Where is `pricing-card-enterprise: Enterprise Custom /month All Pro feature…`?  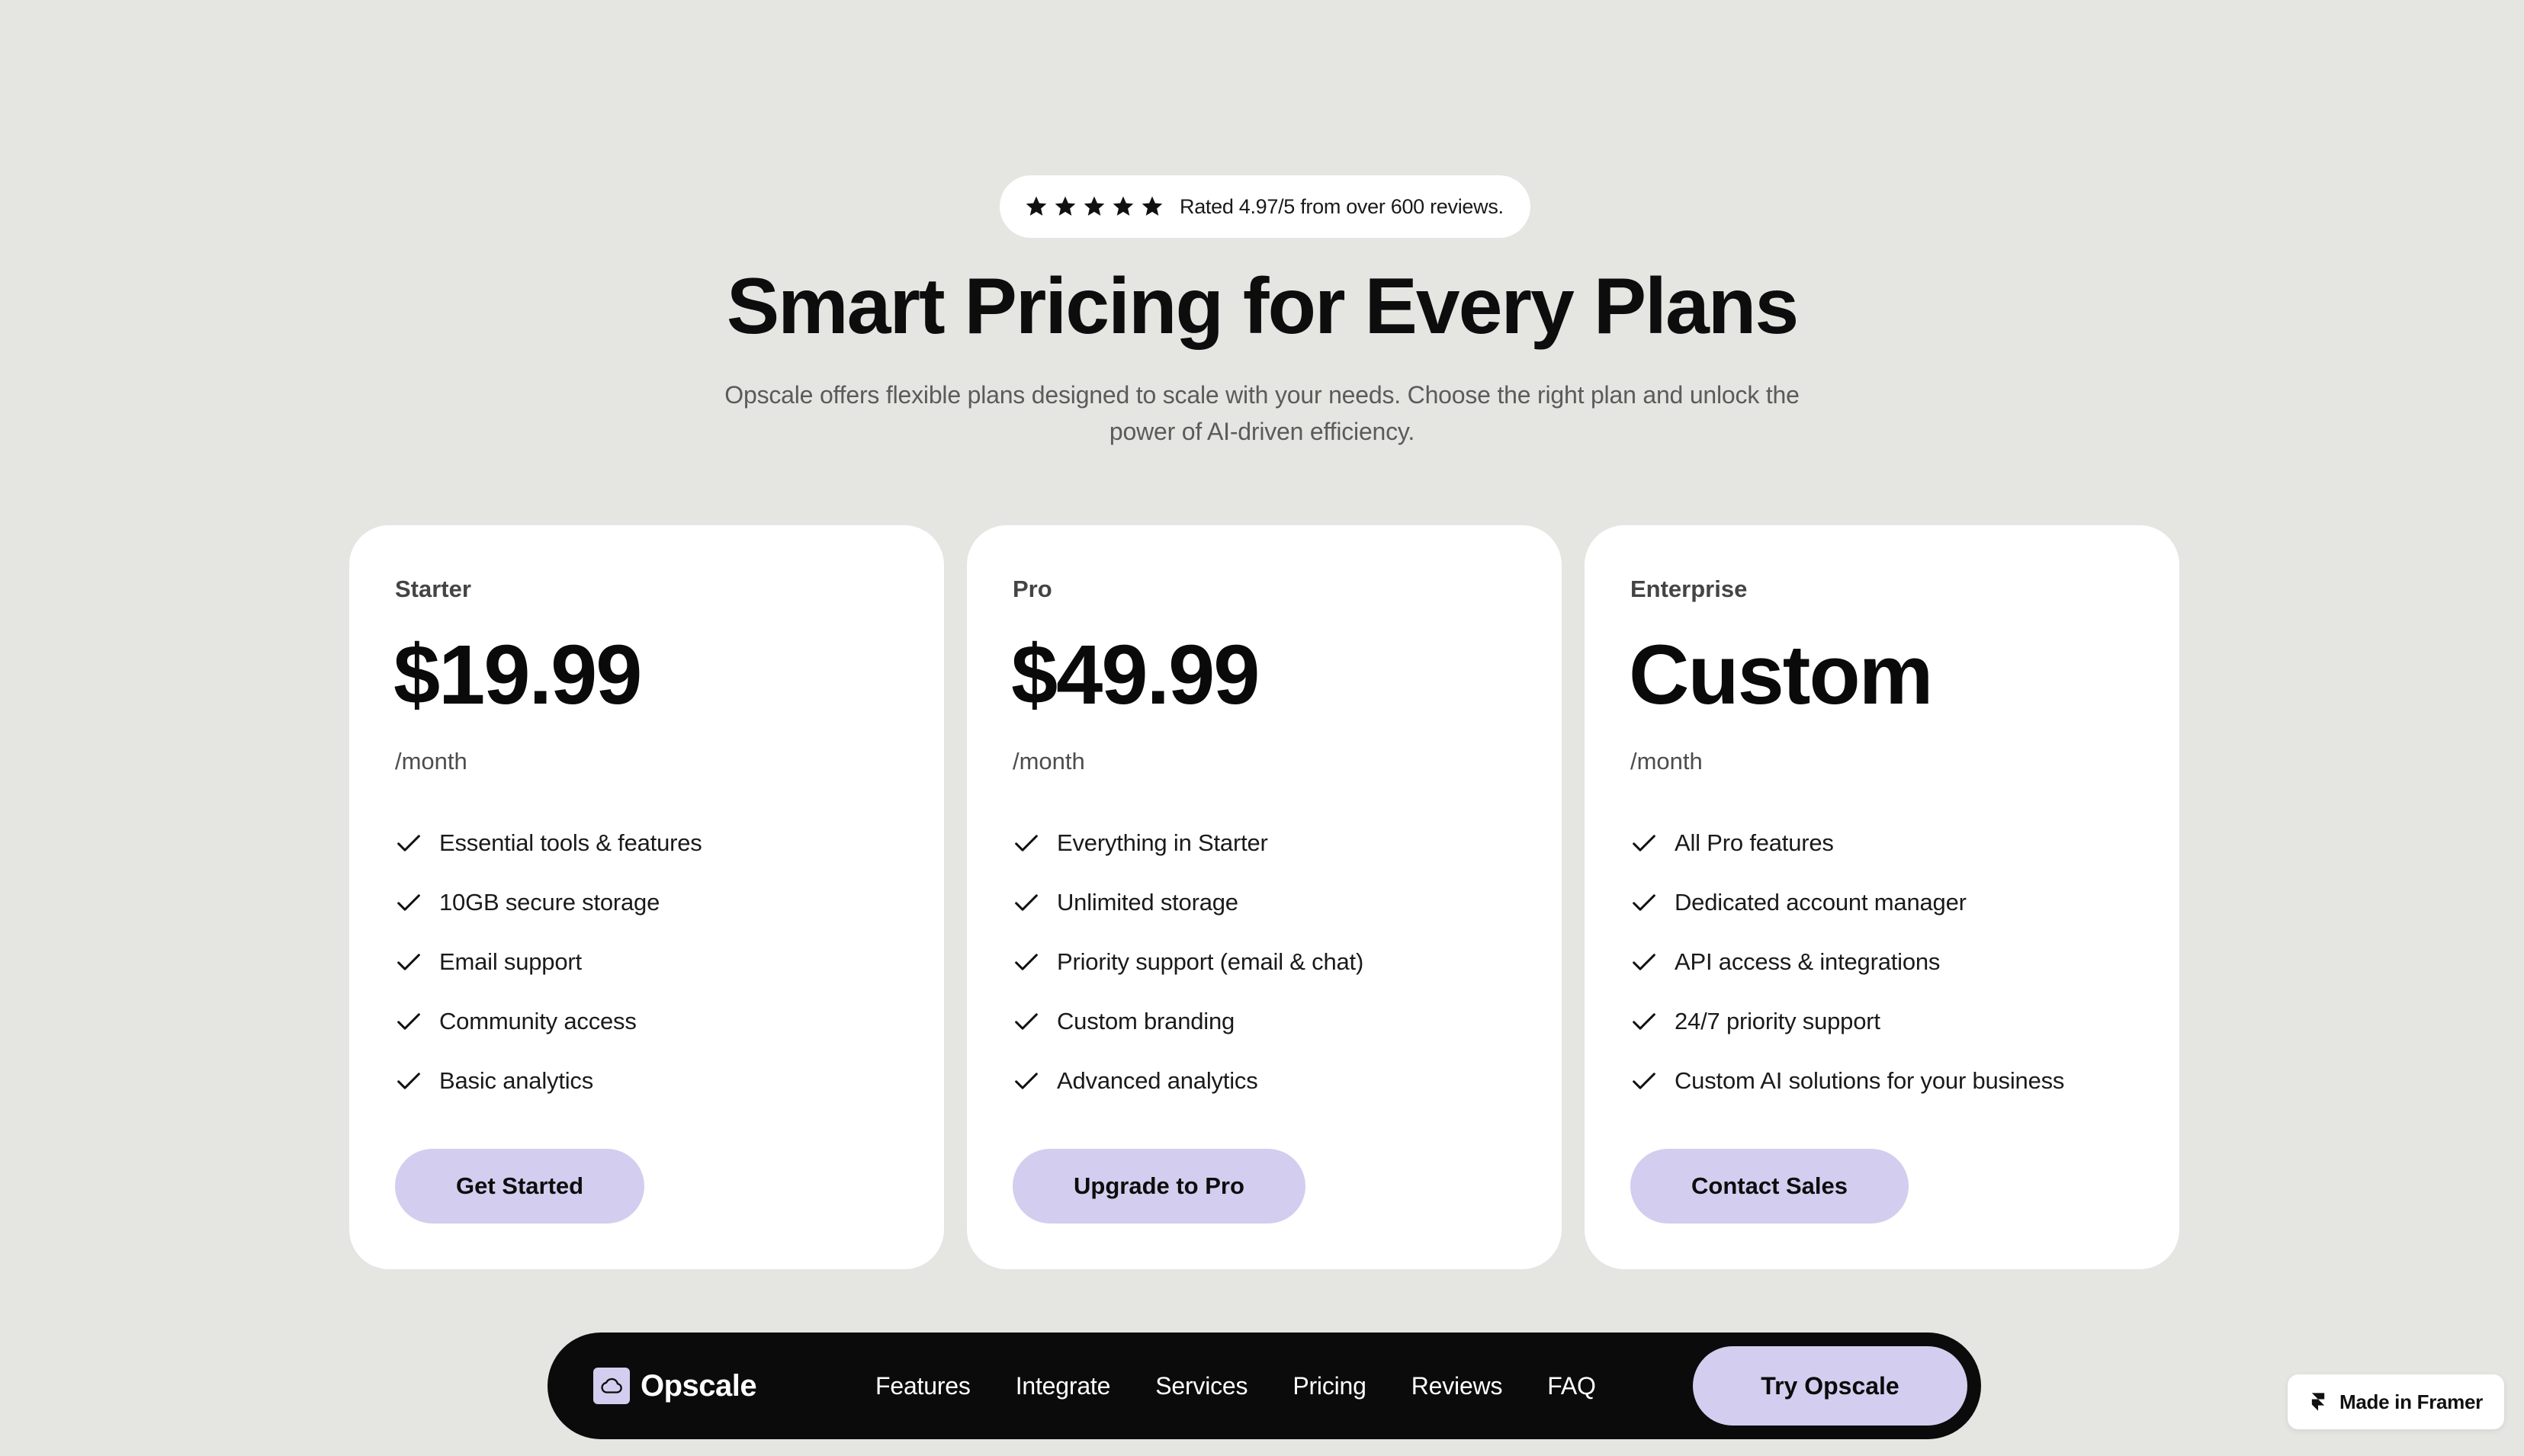
pricing-card-enterprise: Enterprise Custom /month All Pro feature… is located at coordinates (1882, 897).